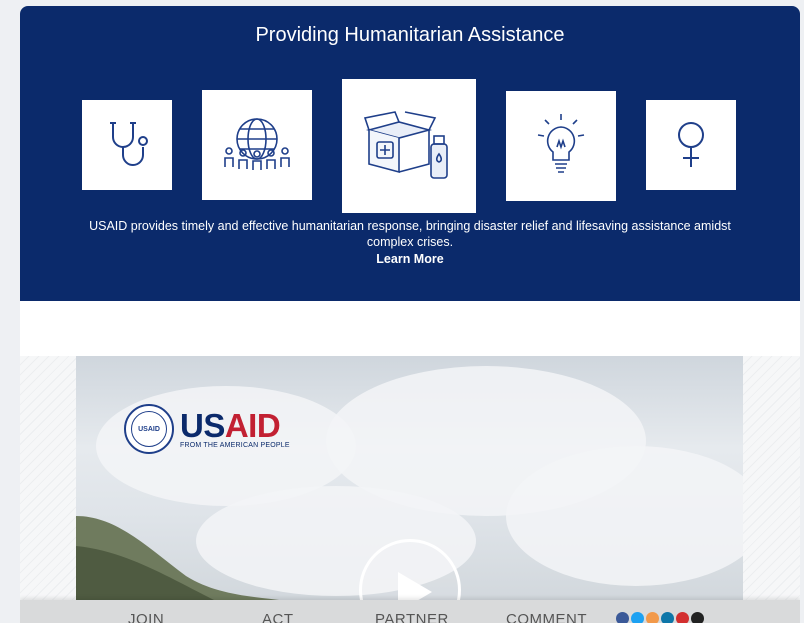  I want to click on rss-icon, so click(652, 617).